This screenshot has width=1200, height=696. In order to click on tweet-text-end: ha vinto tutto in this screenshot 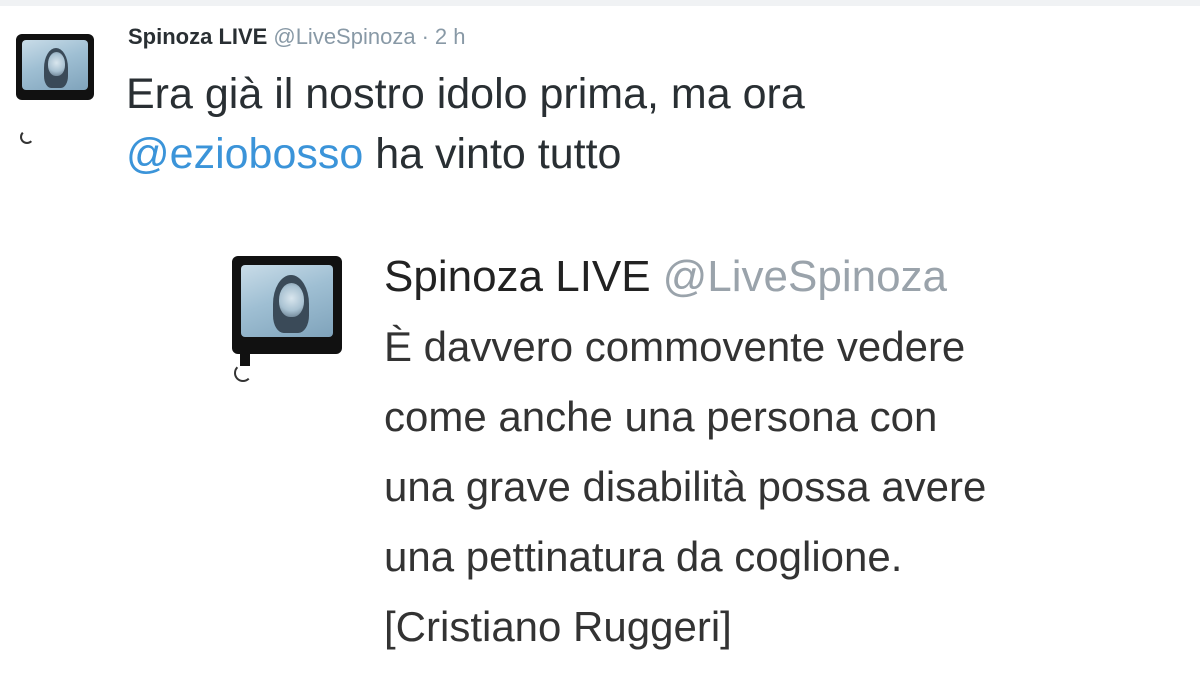, I will do `click(492, 154)`.